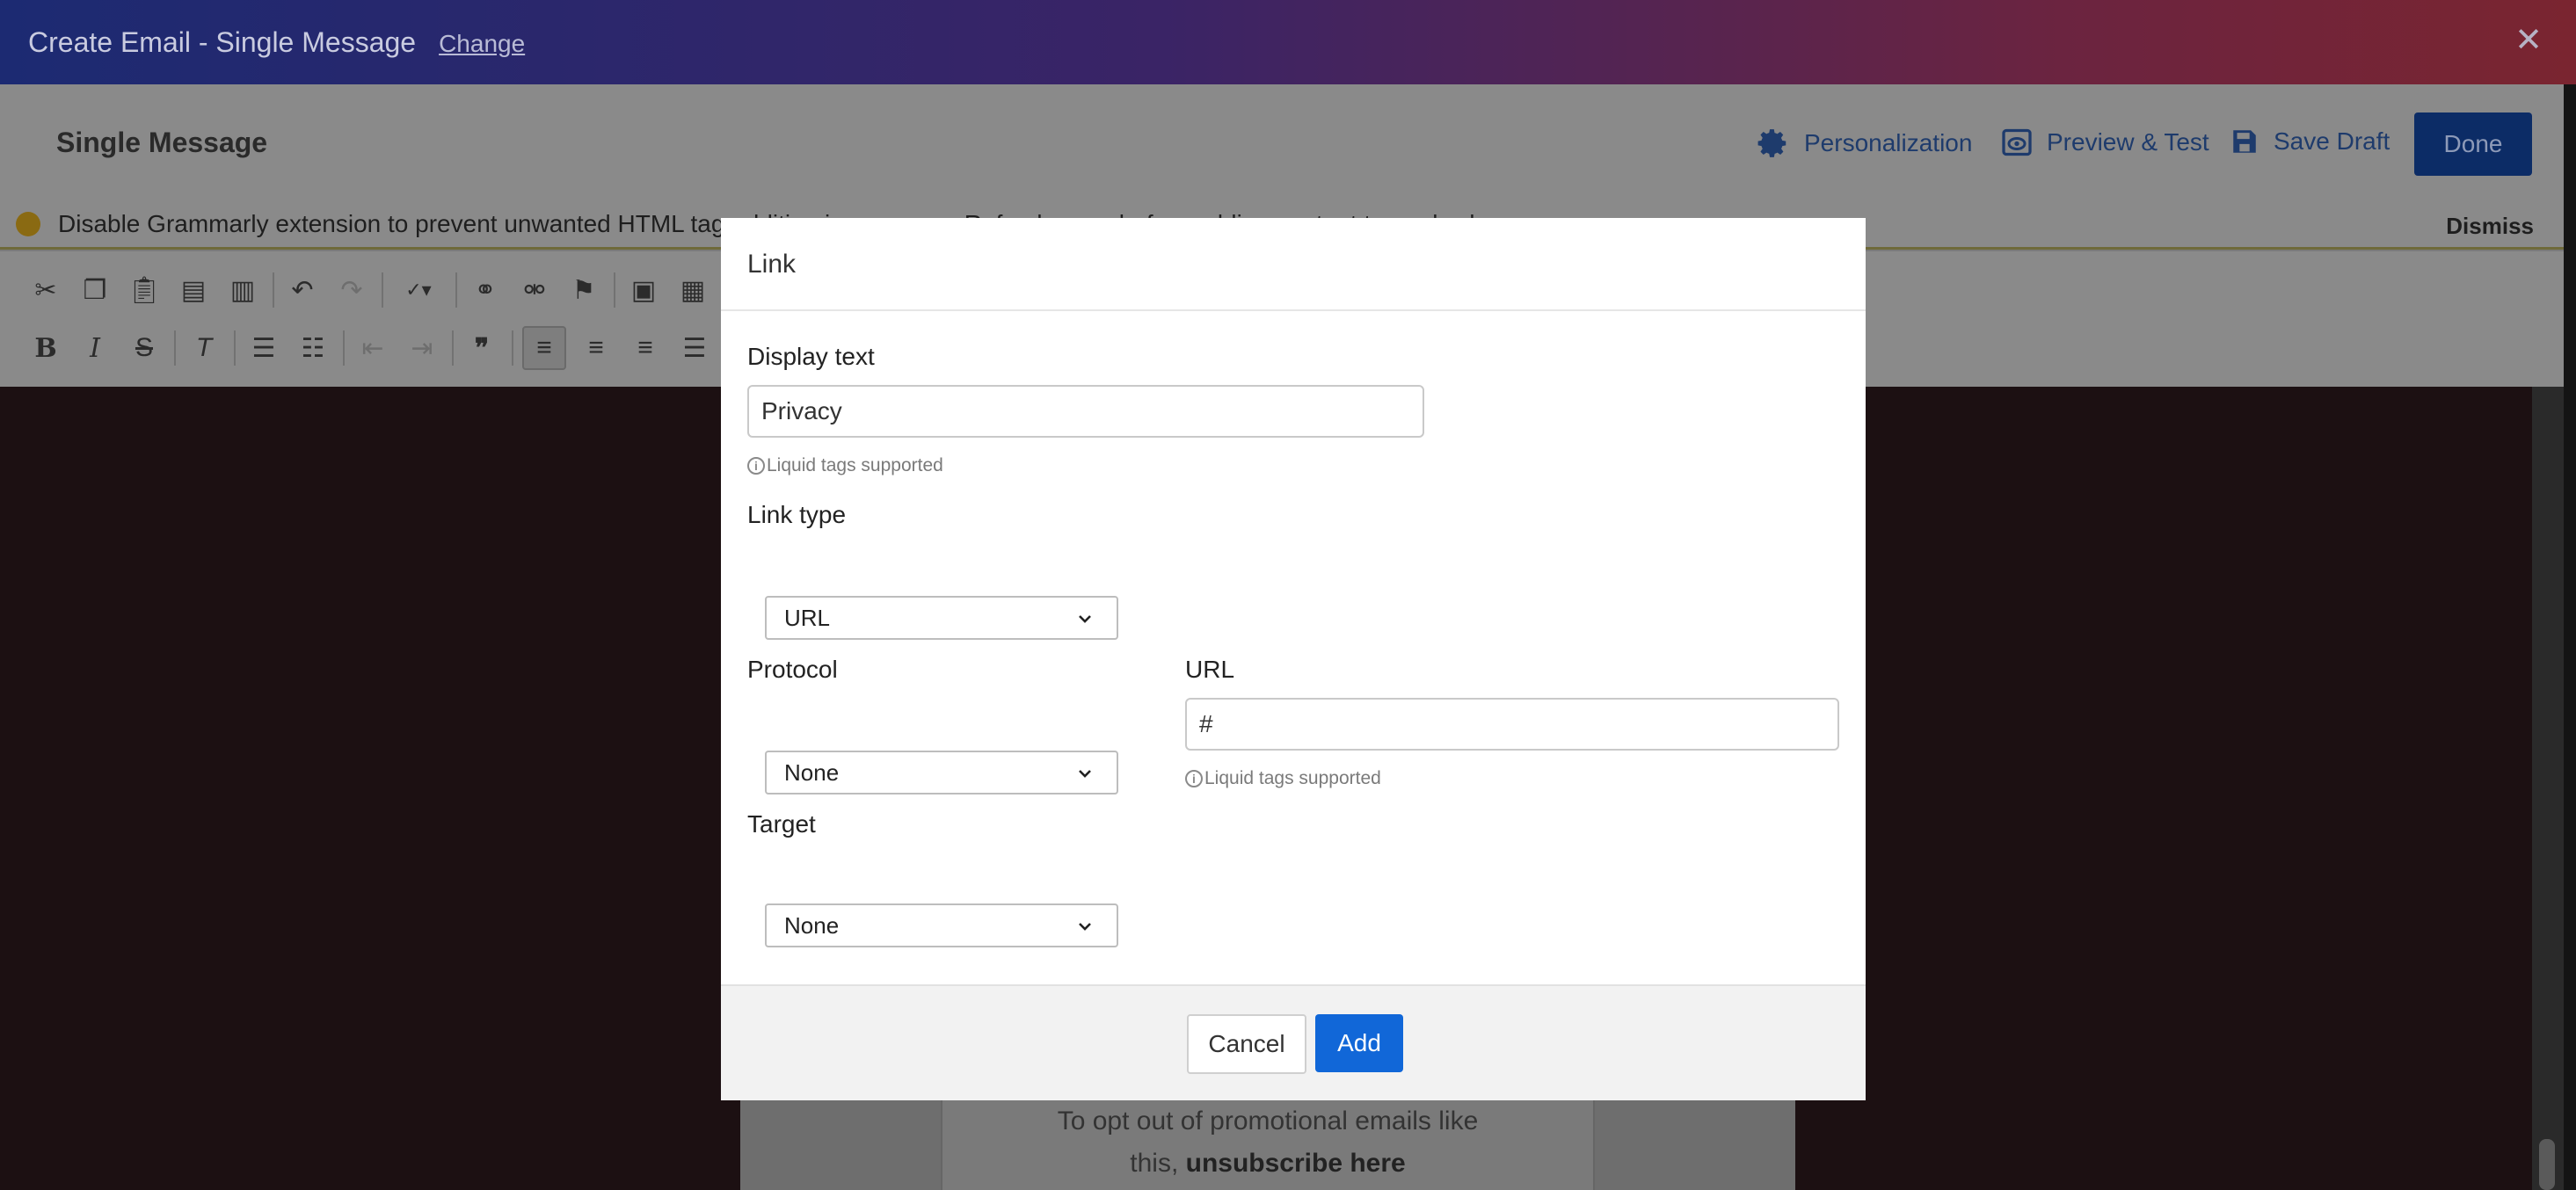 The image size is (2576, 1190). What do you see at coordinates (1359, 1043) in the screenshot?
I see `add-button: Add` at bounding box center [1359, 1043].